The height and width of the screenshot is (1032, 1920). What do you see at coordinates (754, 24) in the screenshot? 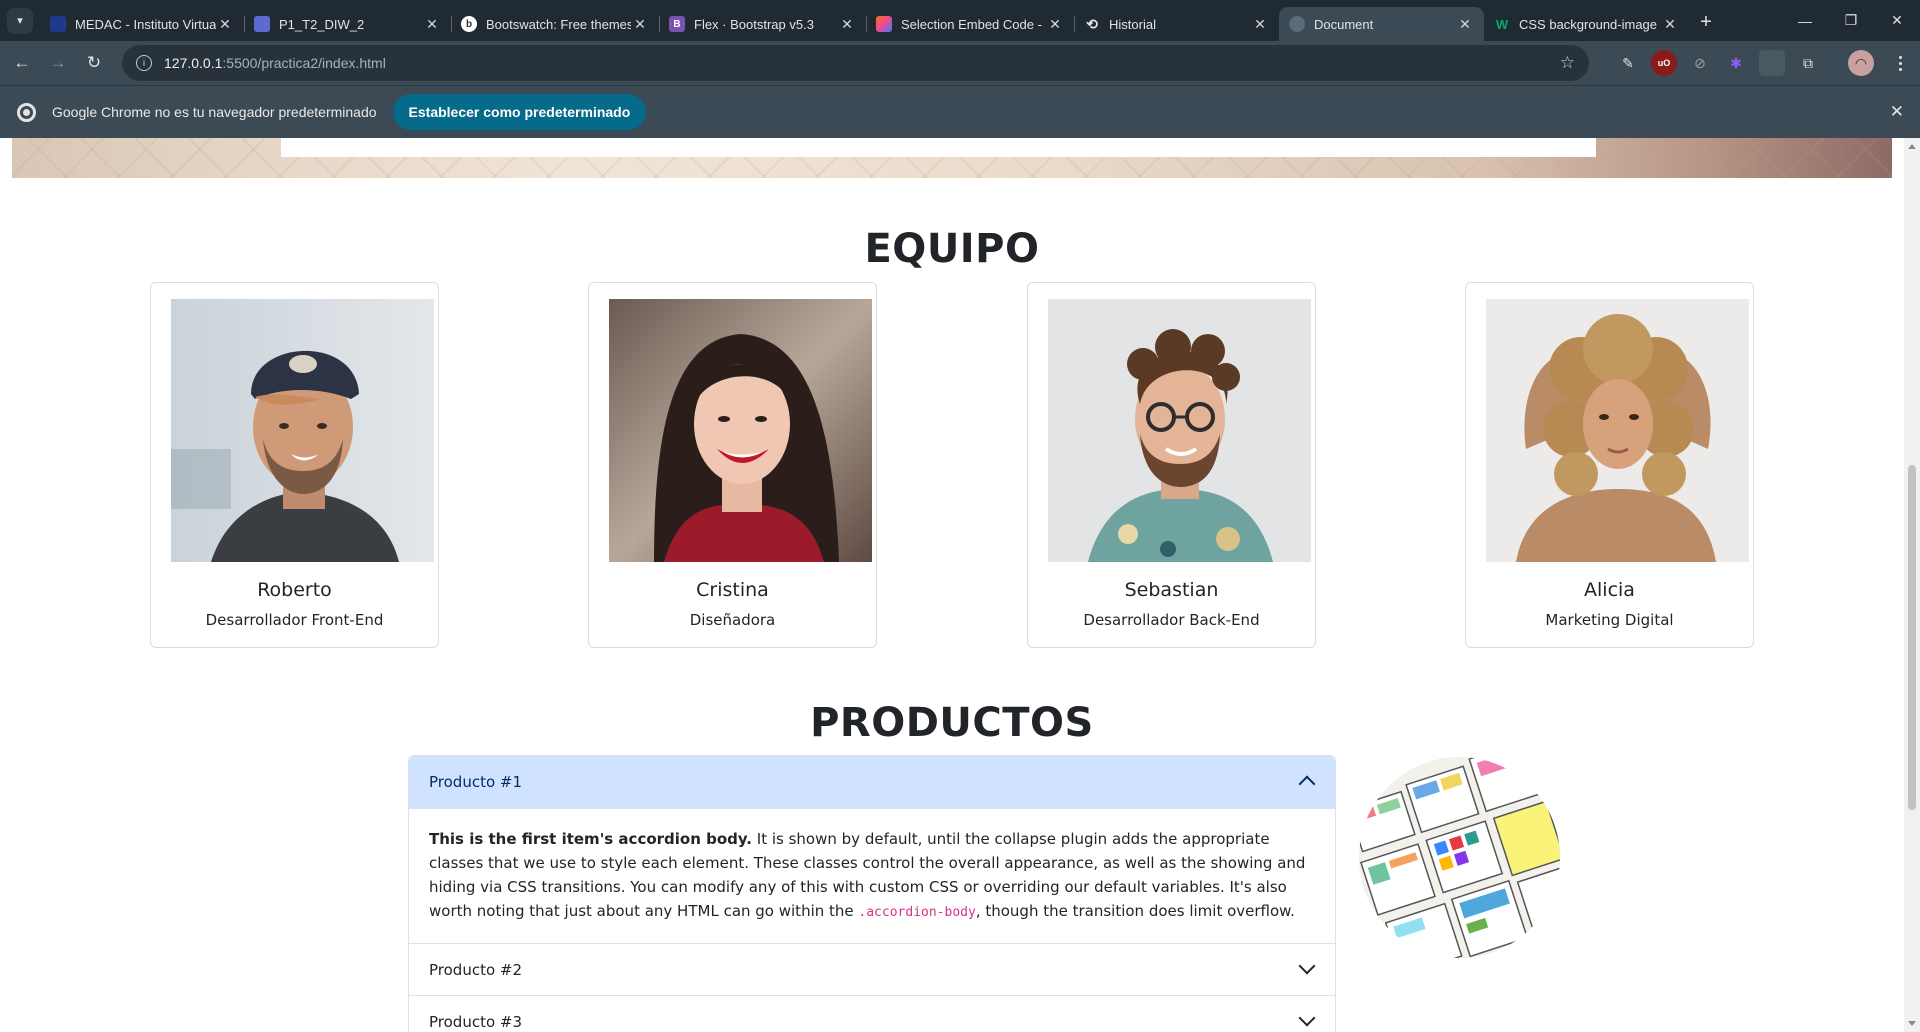
I see `tab-title: Flex · Bootstrap v5.3` at bounding box center [754, 24].